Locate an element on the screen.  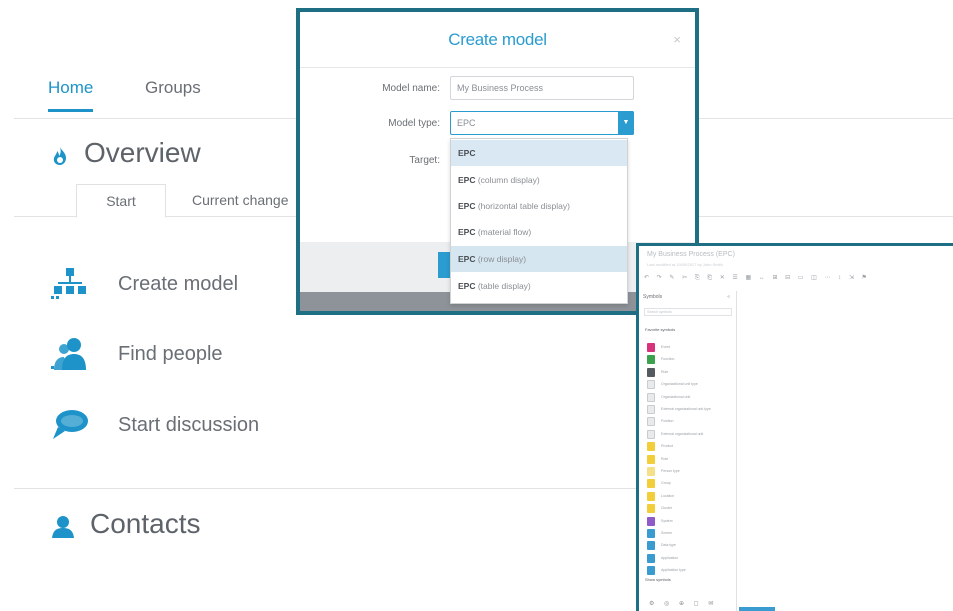
dialog-title: Create model is located at coordinates (497, 39).